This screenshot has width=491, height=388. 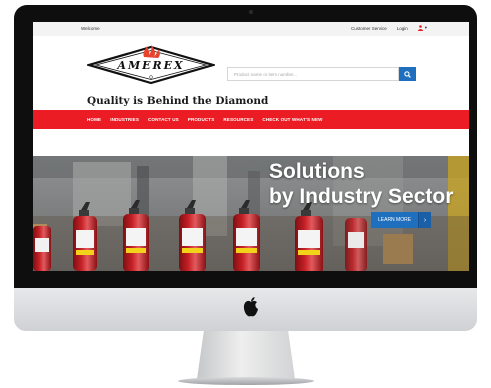 I want to click on hero-heading-line2: by Industry Sector, so click(x=361, y=196).